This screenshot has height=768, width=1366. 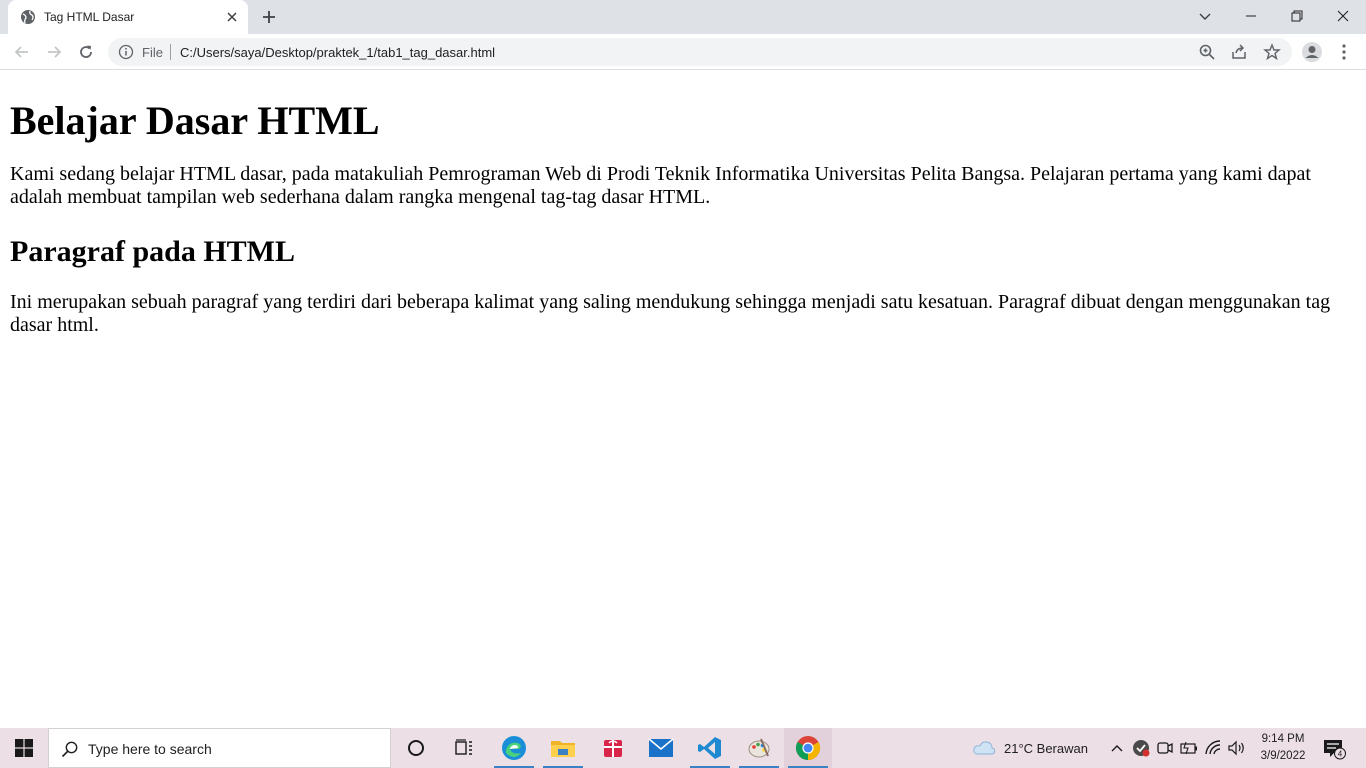 I want to click on page-heading: Belajar Dasar HTML, so click(x=195, y=120).